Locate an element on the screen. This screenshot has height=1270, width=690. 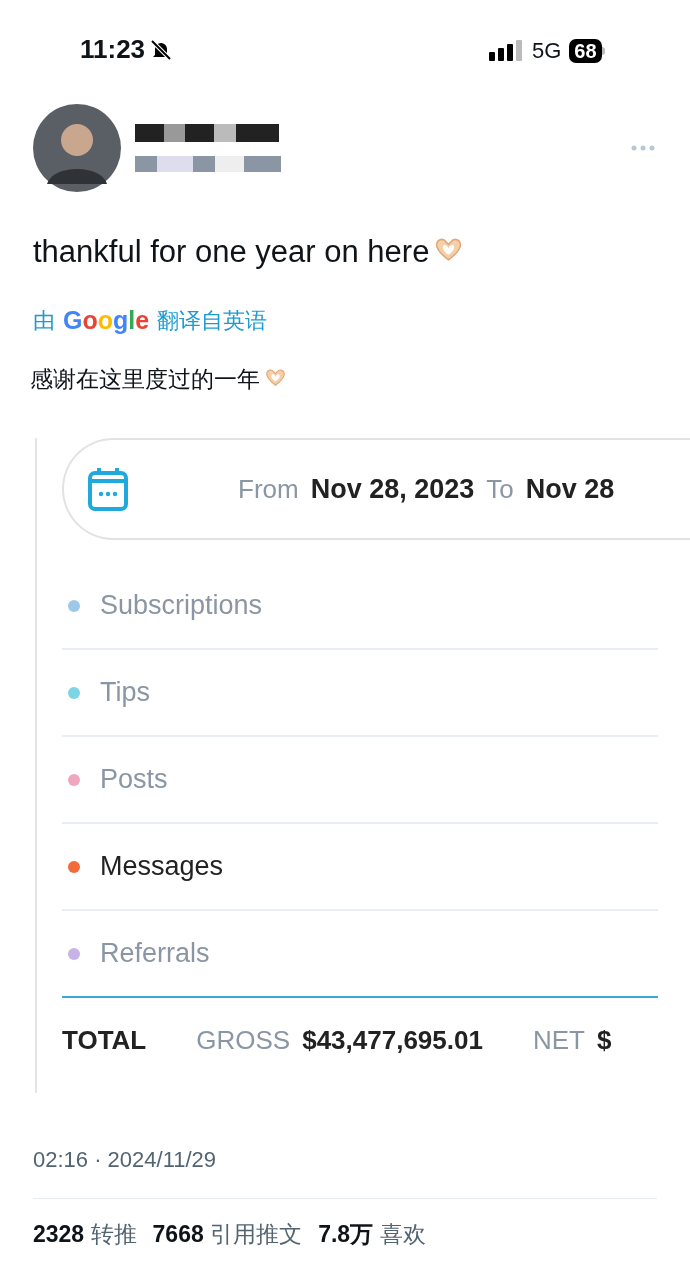
engagement-stat: 7668 引用推文 is located at coordinates (227, 1234).